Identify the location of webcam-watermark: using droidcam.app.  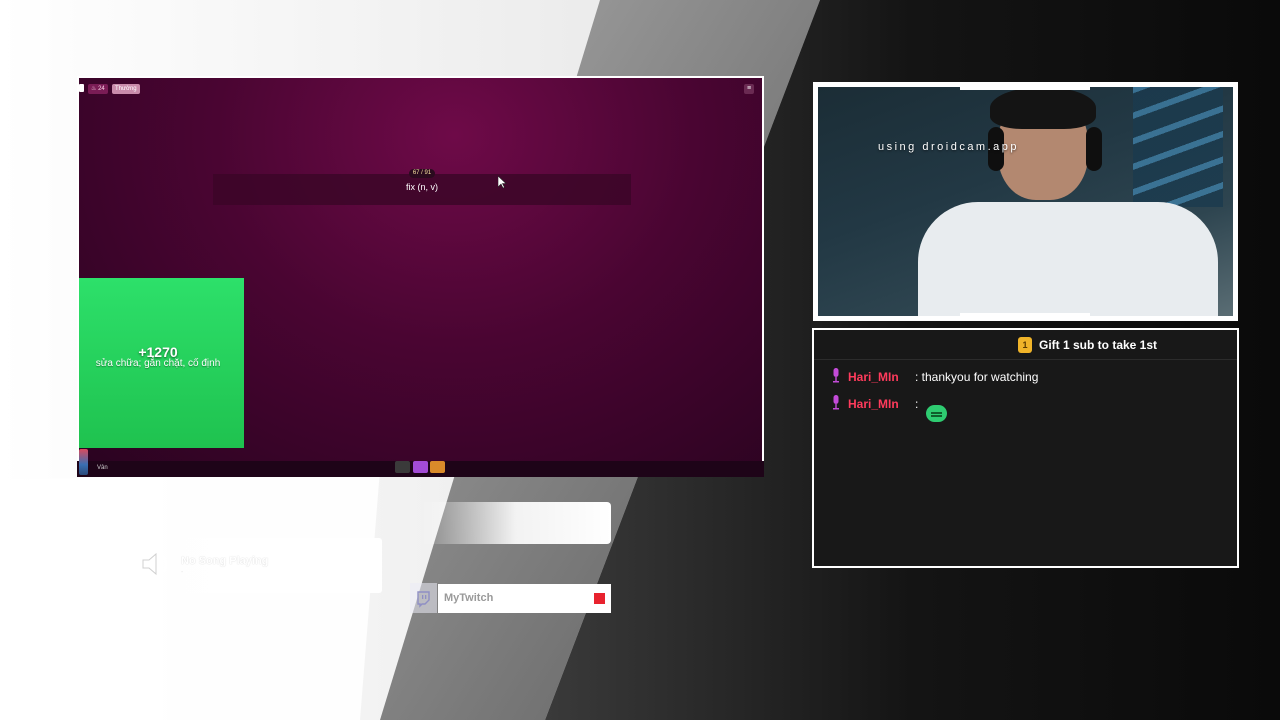
(949, 147).